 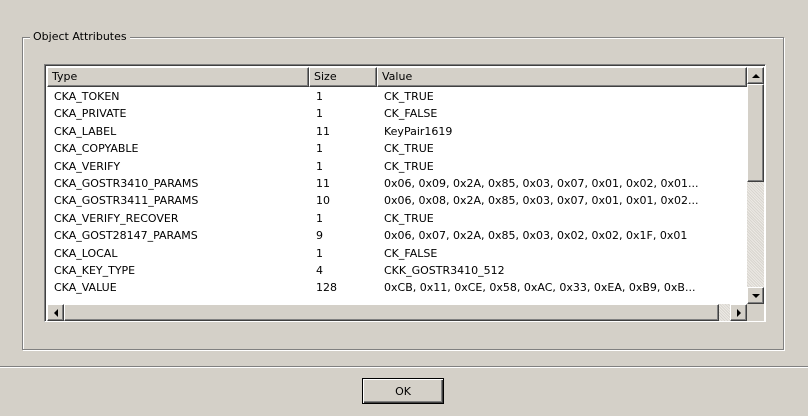 What do you see at coordinates (319, 270) in the screenshot?
I see `cell-size: 4` at bounding box center [319, 270].